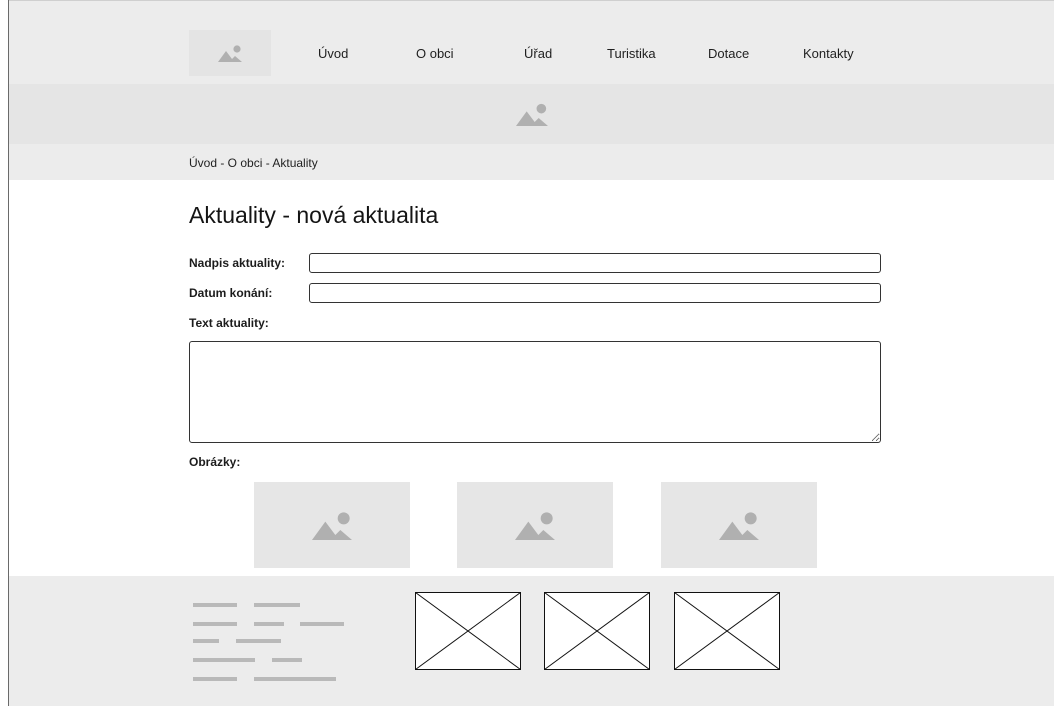 The image size is (1054, 706). I want to click on header-banner, so click(531, 114).